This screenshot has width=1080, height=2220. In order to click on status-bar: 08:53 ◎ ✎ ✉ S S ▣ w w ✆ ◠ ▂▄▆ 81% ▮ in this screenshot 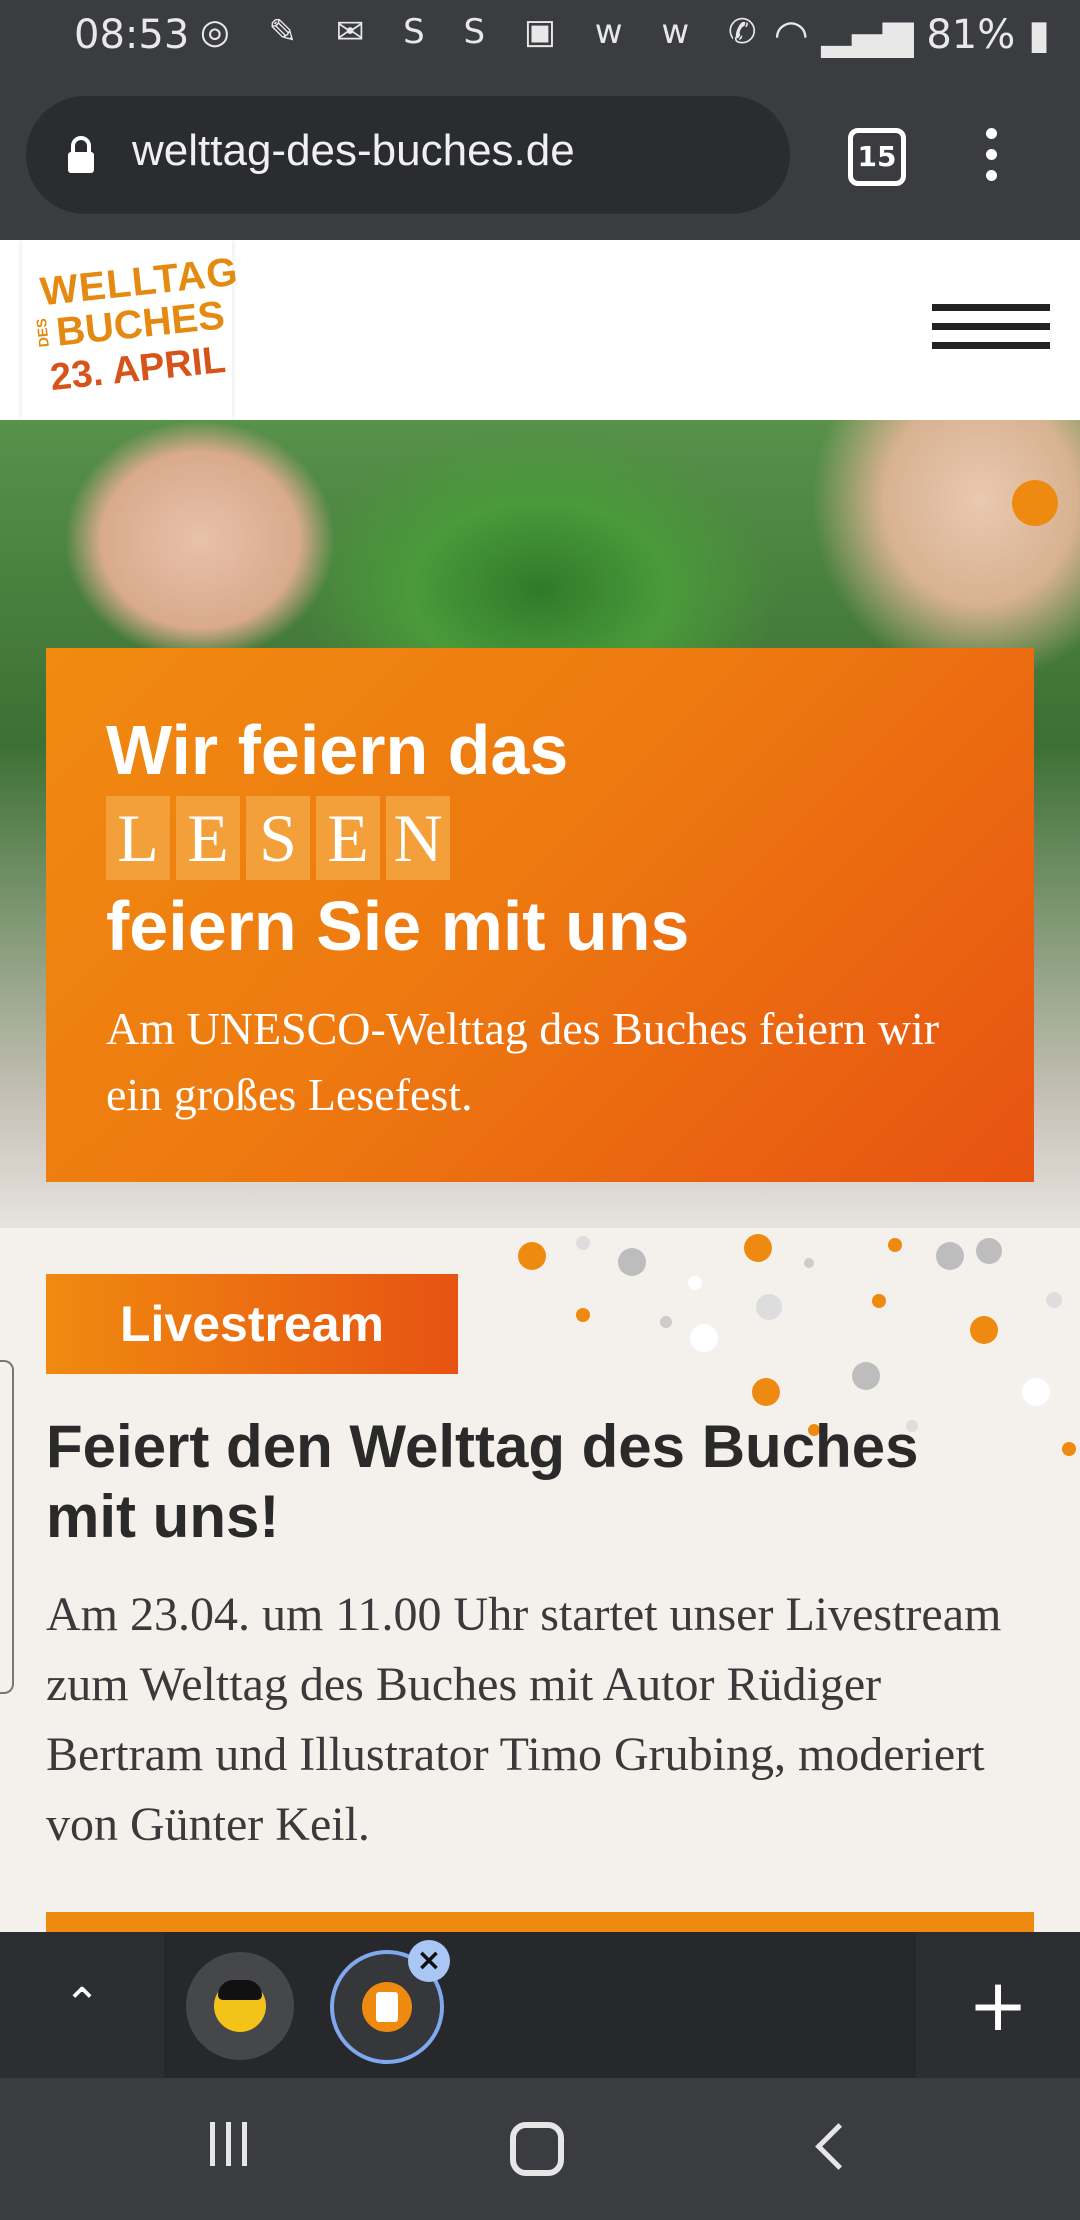, I will do `click(540, 38)`.